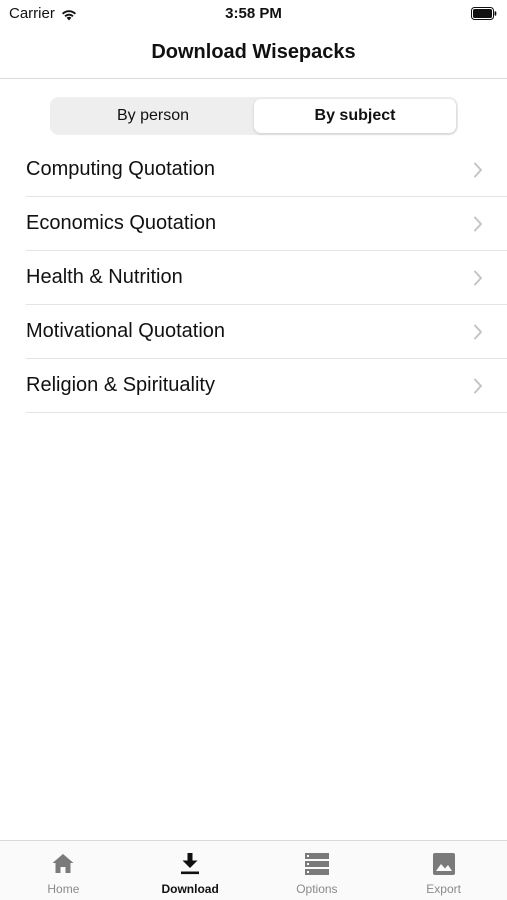 The image size is (507, 900). I want to click on tab-label: Home, so click(63, 889).